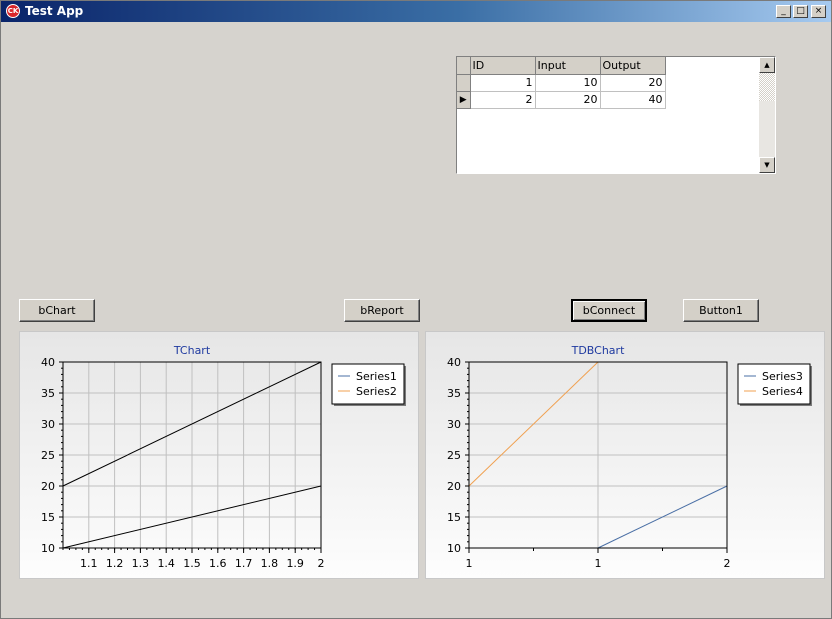 This screenshot has width=832, height=619. I want to click on scroll-down-arrow-icon: ▼, so click(767, 165).